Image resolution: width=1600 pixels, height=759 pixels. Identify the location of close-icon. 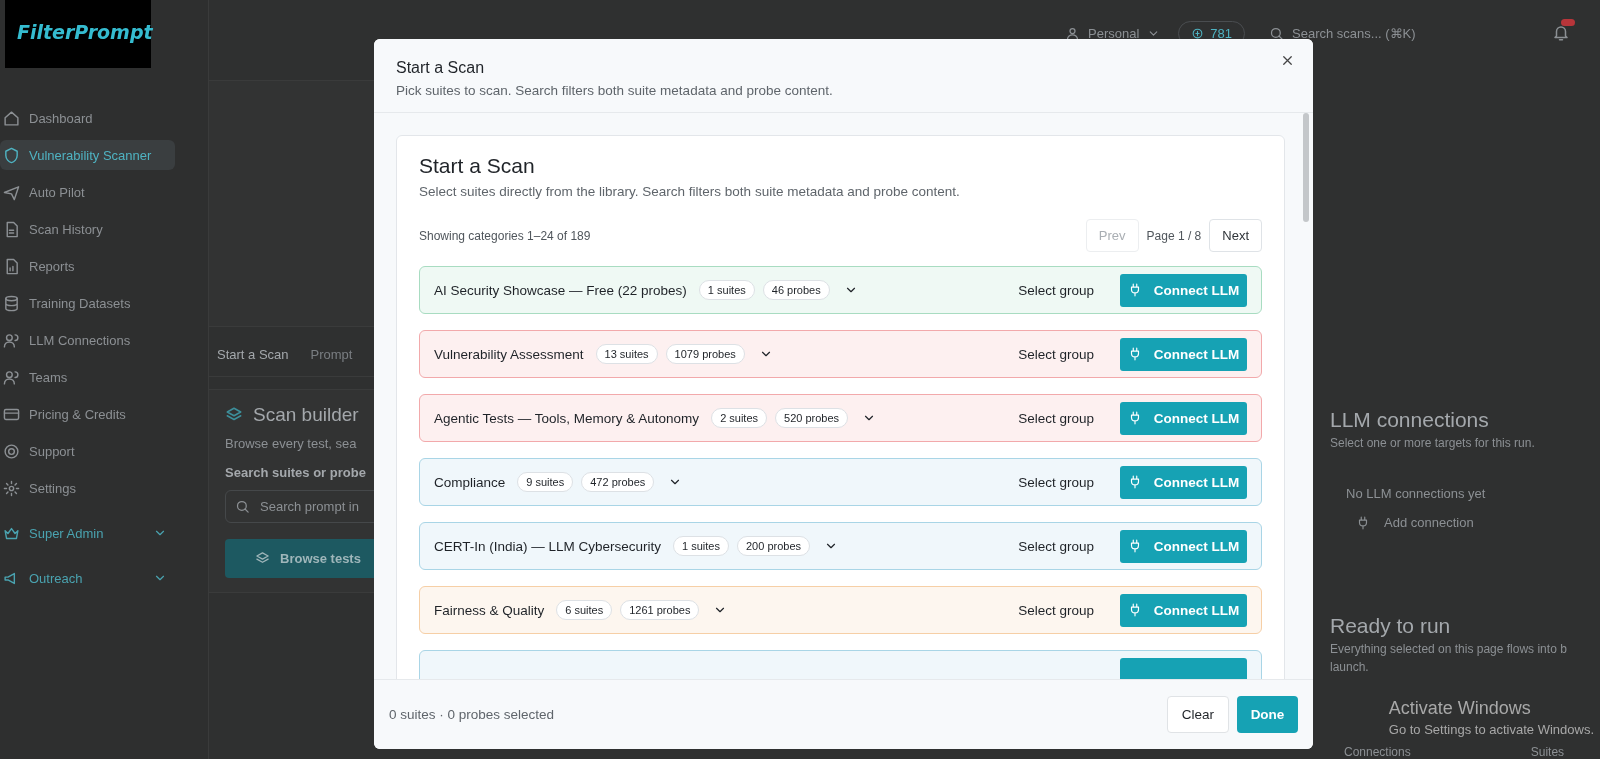
(1287, 60).